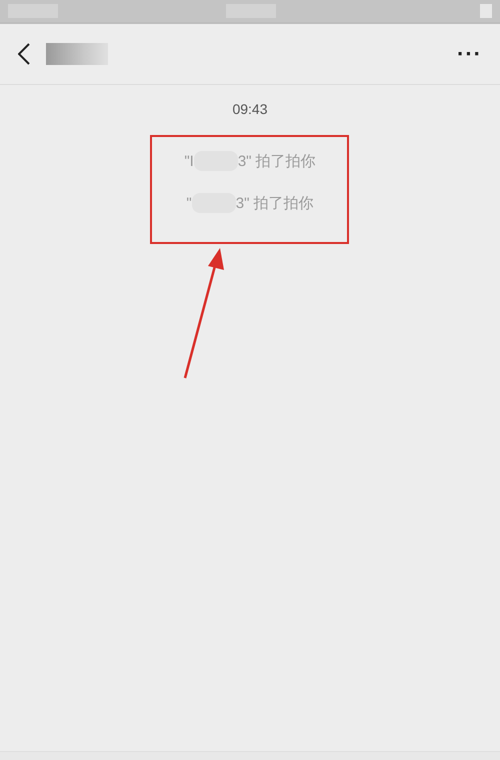  Describe the element at coordinates (24, 54) in the screenshot. I see `back-icon` at that location.